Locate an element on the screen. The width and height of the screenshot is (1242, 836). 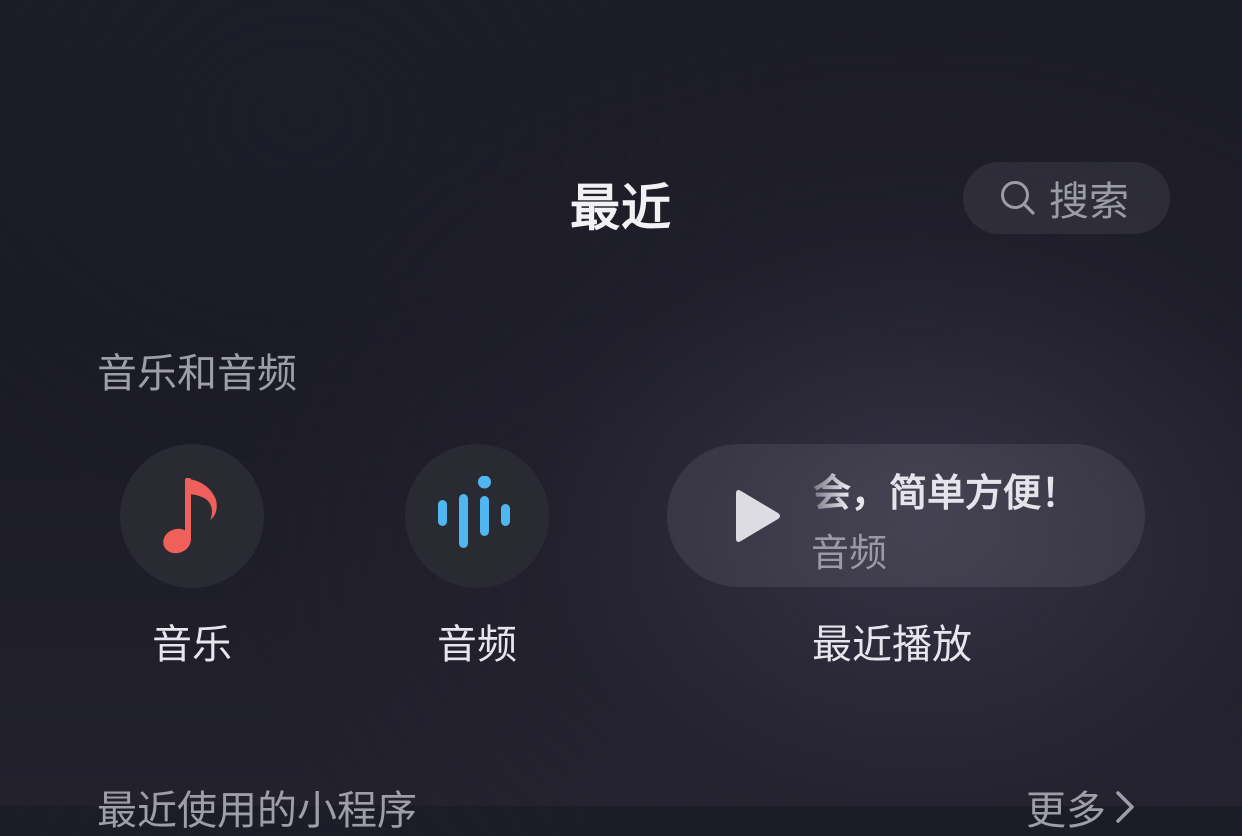
play-icon is located at coordinates (758, 516).